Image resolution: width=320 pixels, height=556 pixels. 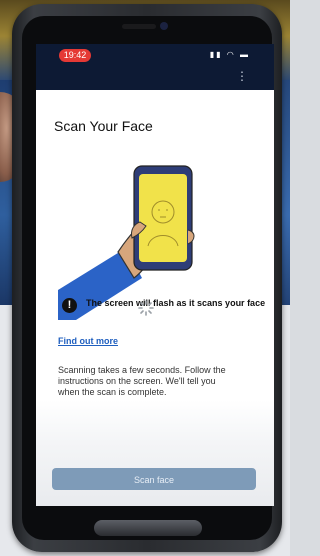 What do you see at coordinates (75, 55) in the screenshot?
I see `status-time: 19:42` at bounding box center [75, 55].